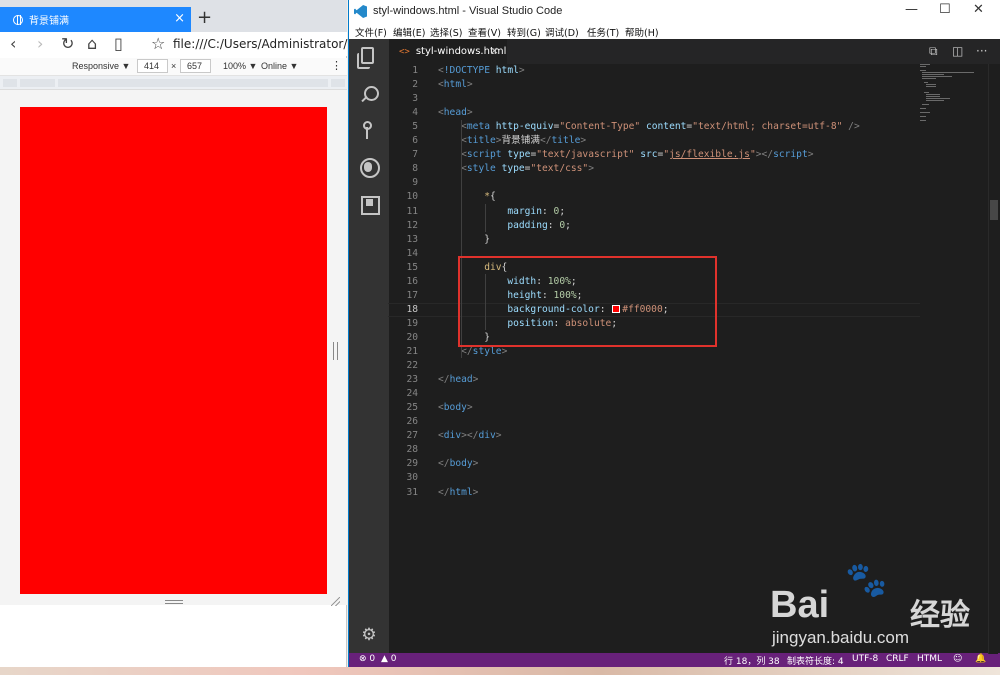  I want to click on code-line: 3, so click(658, 99).